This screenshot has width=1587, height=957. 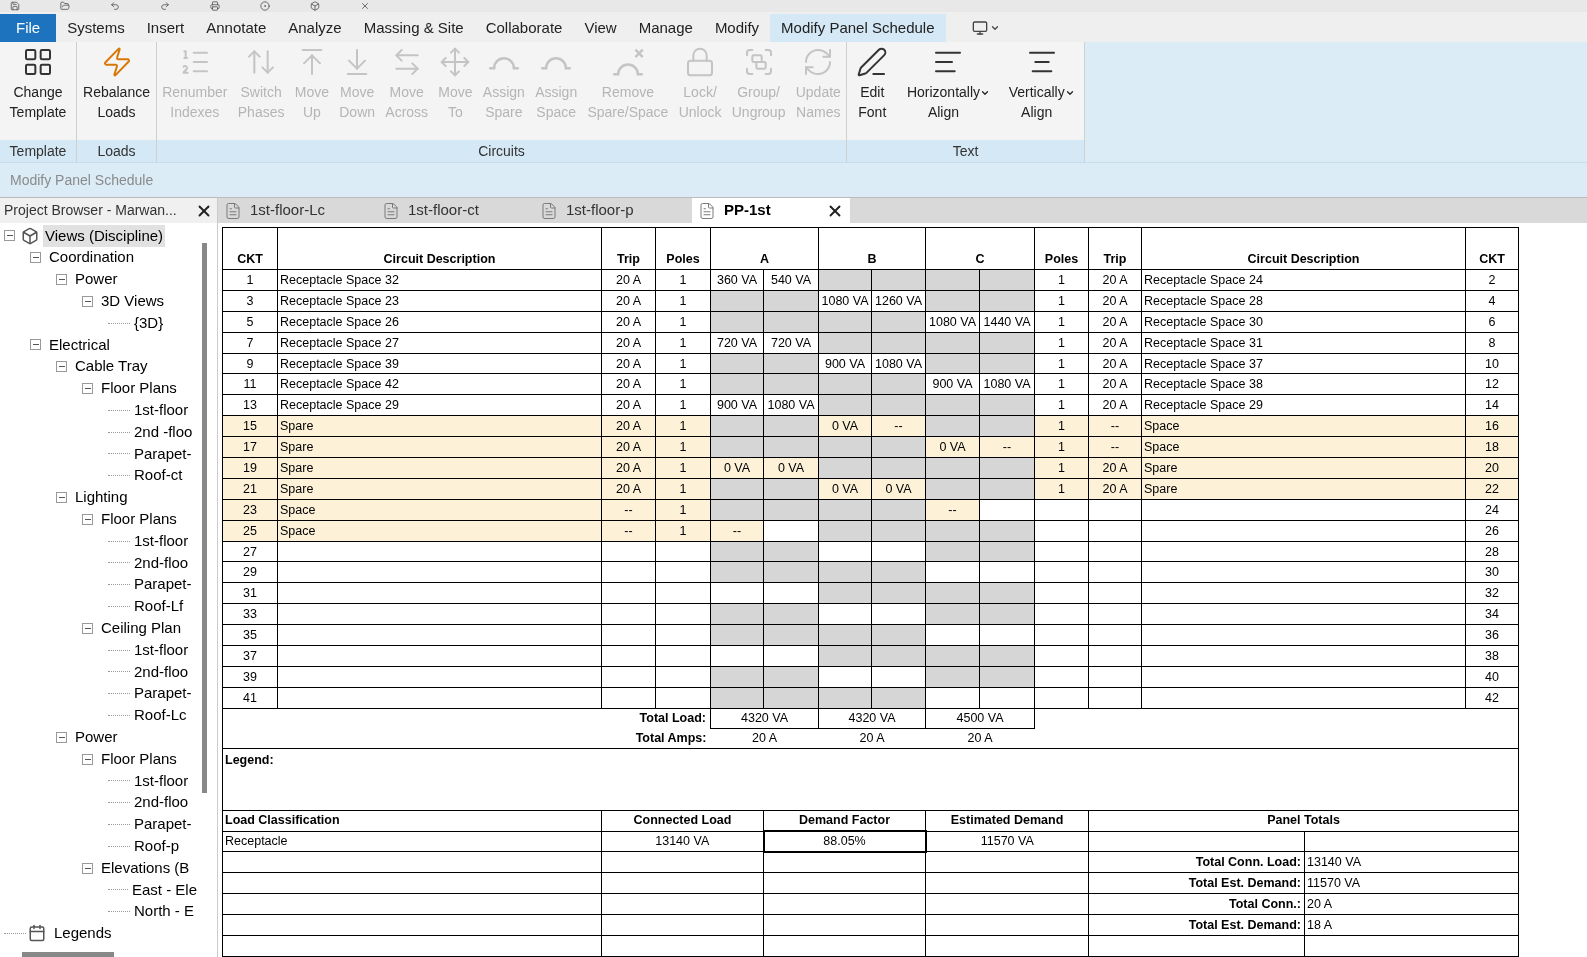 What do you see at coordinates (250, 531) in the screenshot?
I see `table-cell: 25` at bounding box center [250, 531].